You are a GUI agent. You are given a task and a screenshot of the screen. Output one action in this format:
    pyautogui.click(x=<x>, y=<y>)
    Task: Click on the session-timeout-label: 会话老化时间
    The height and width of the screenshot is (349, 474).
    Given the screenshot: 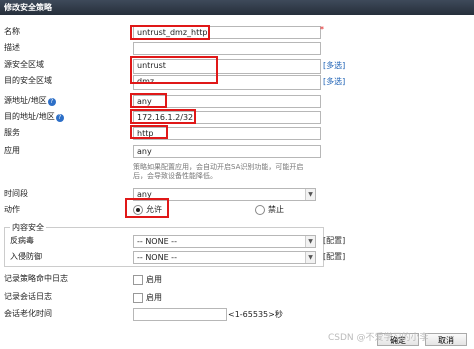 What is the action you would take?
    pyautogui.click(x=28, y=313)
    